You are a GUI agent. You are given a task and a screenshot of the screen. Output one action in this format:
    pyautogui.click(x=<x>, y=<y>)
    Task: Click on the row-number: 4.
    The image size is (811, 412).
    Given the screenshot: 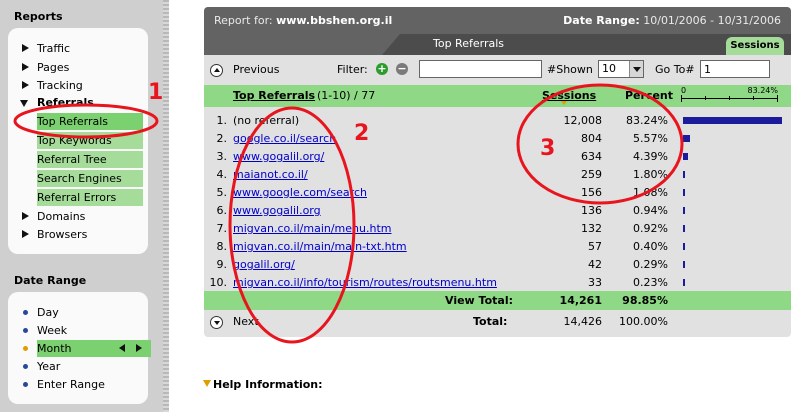 What is the action you would take?
    pyautogui.click(x=222, y=174)
    